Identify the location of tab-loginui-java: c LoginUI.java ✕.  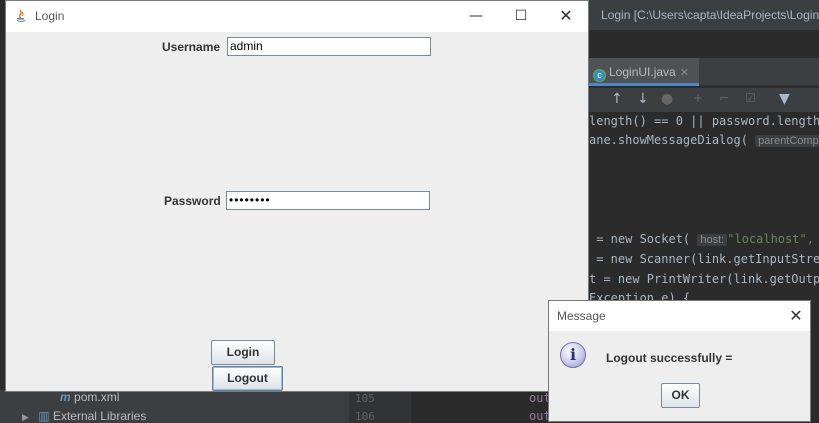
(644, 72).